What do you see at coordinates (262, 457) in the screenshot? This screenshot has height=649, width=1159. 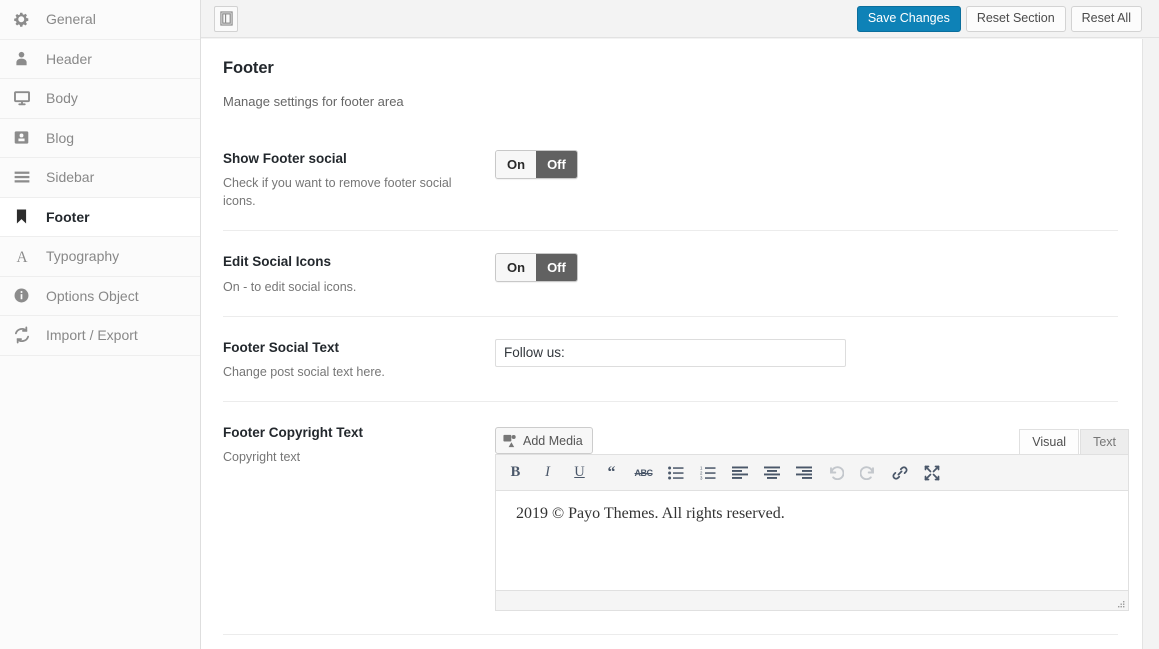 I see `field-description: Copyright text` at bounding box center [262, 457].